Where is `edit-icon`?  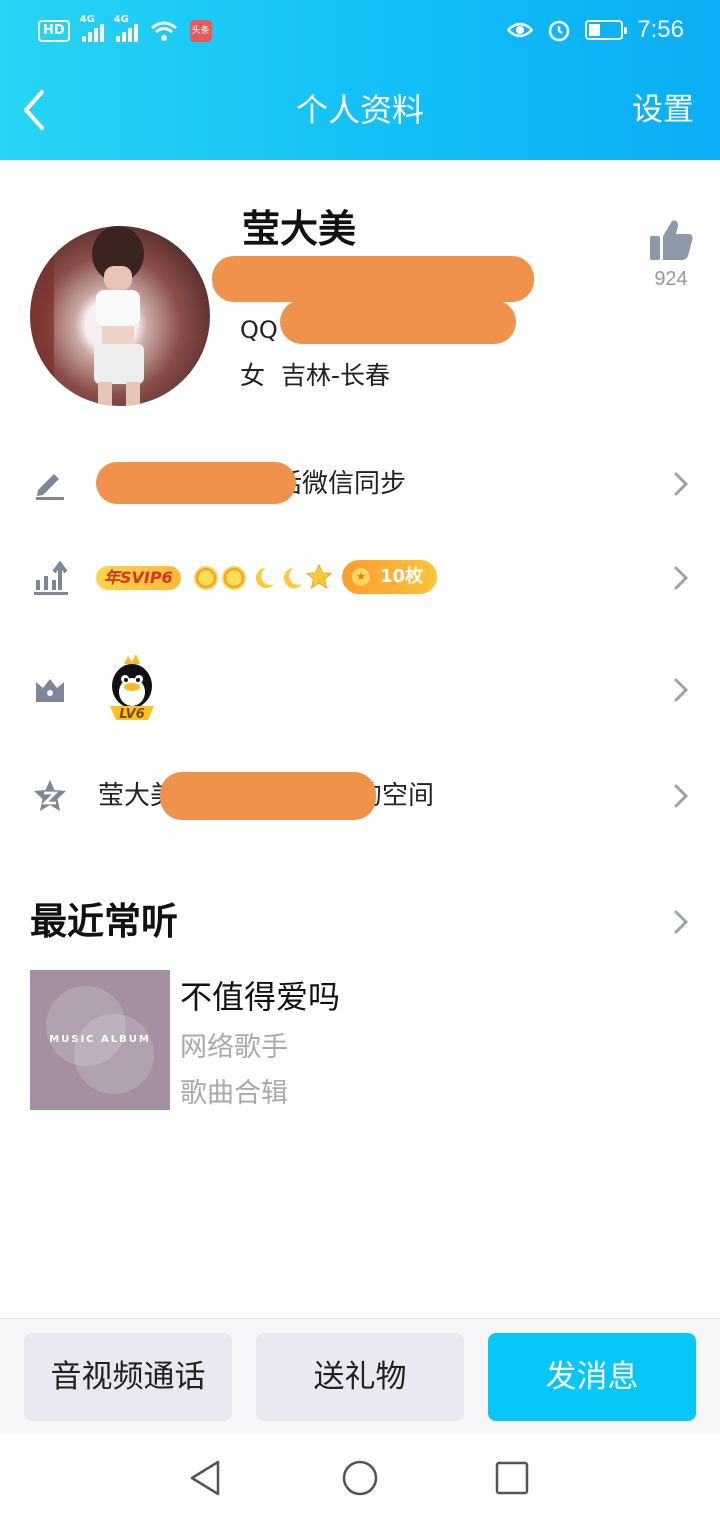
edit-icon is located at coordinates (50, 487).